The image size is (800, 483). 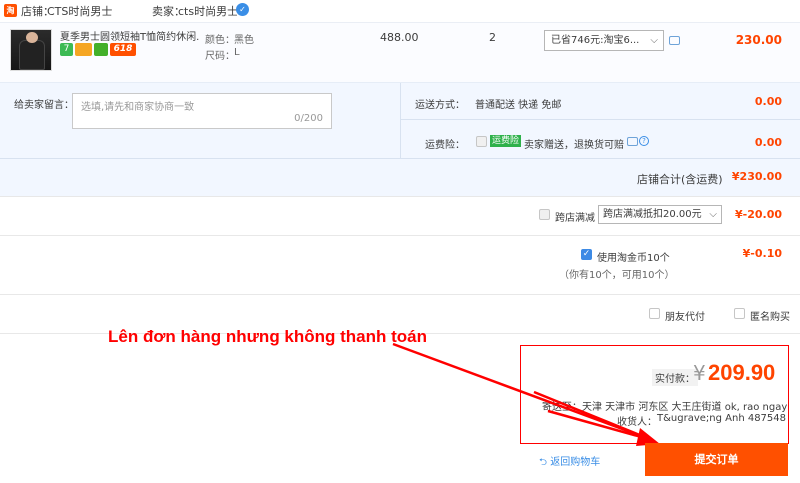 I want to click on anonymous-checkbox, so click(x=739, y=313).